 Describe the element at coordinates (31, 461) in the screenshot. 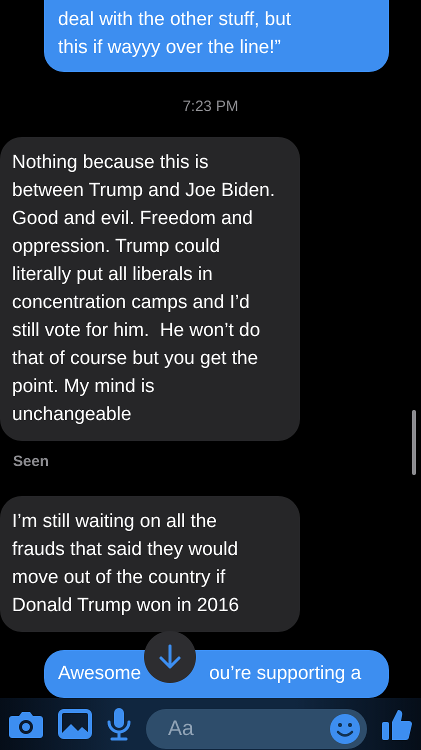

I see `seen-status: Seen` at that location.